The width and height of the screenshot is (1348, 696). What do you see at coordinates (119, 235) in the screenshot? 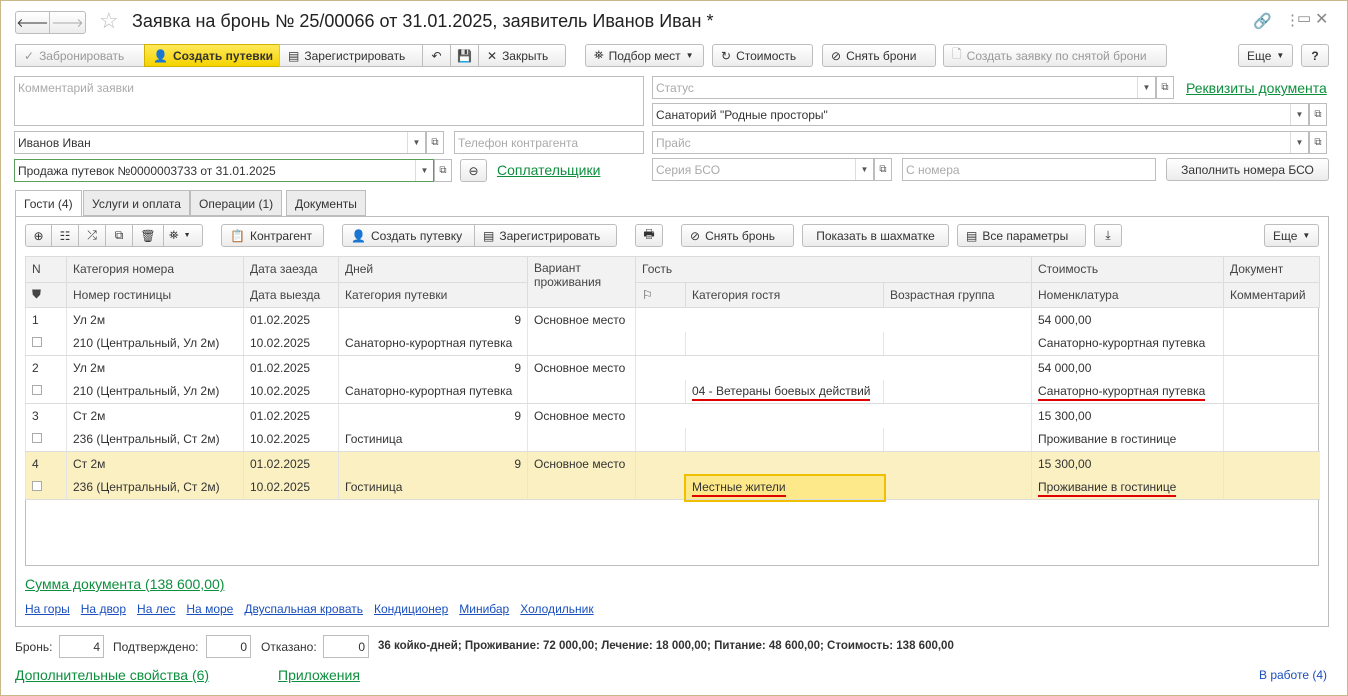
I see `copy-button: ⧉` at bounding box center [119, 235].